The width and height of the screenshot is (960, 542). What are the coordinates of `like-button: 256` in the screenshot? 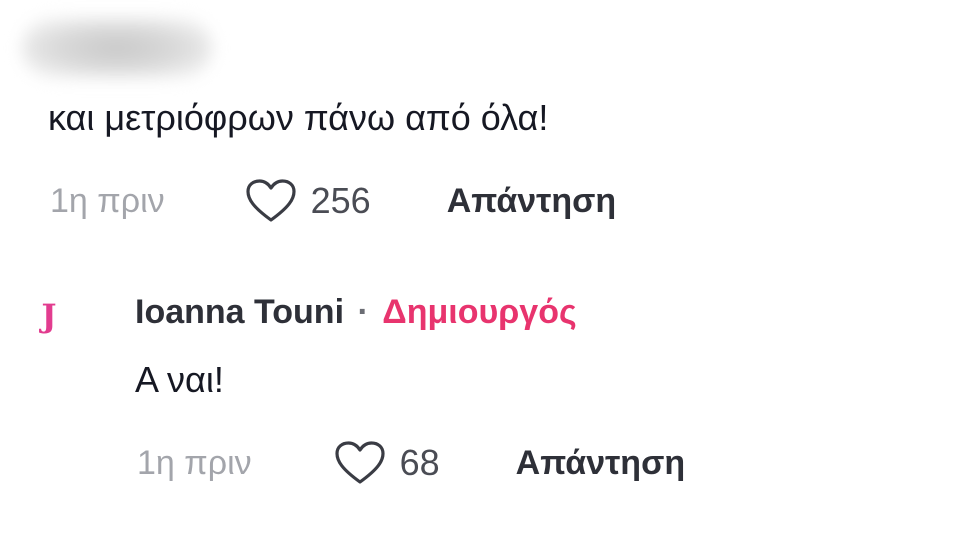 It's located at (308, 201).